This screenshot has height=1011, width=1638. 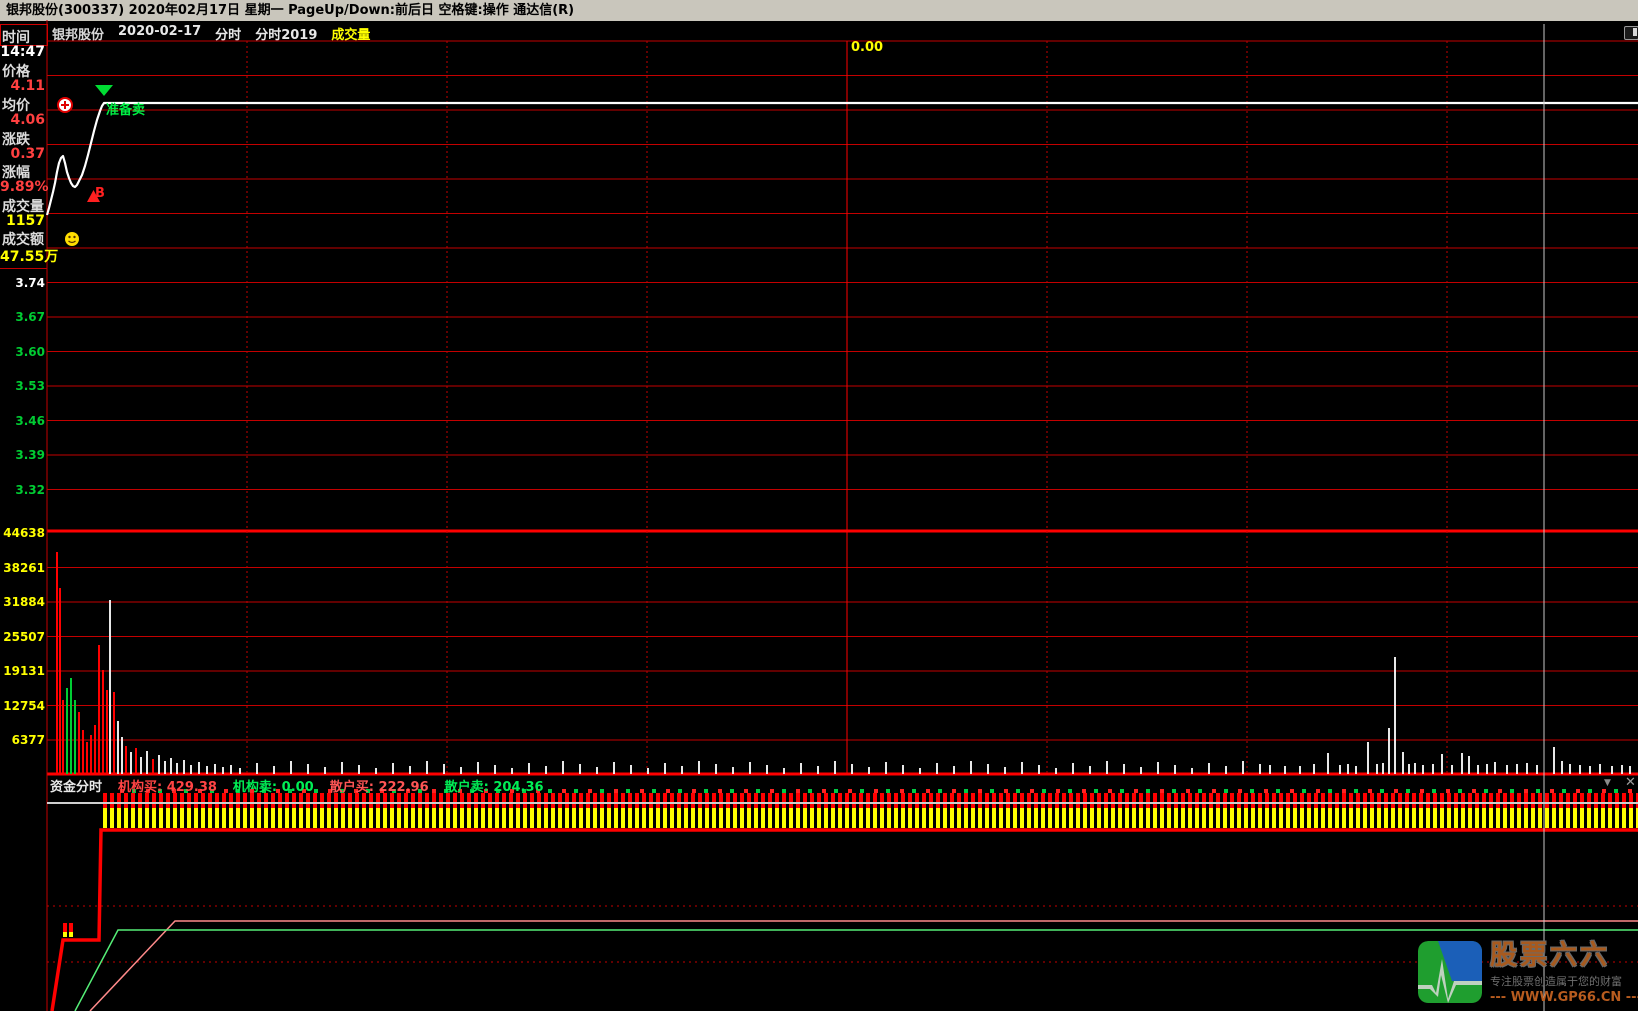 What do you see at coordinates (273, 787) in the screenshot?
I see `fund-stat-inst-sell: 机构卖: 0.00` at bounding box center [273, 787].